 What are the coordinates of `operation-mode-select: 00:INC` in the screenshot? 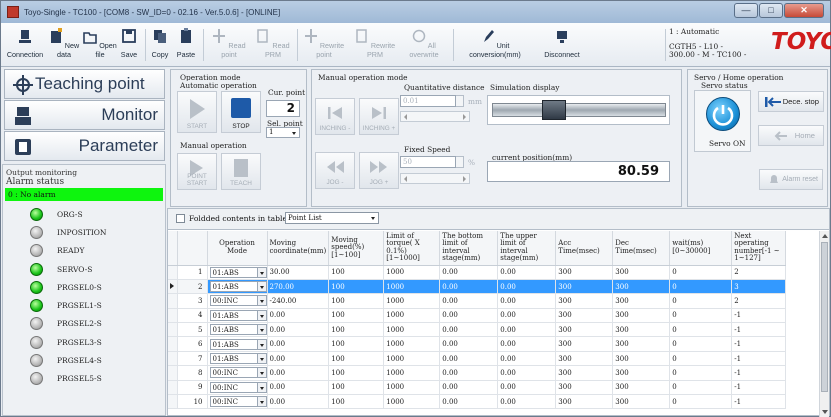 It's located at (237, 402).